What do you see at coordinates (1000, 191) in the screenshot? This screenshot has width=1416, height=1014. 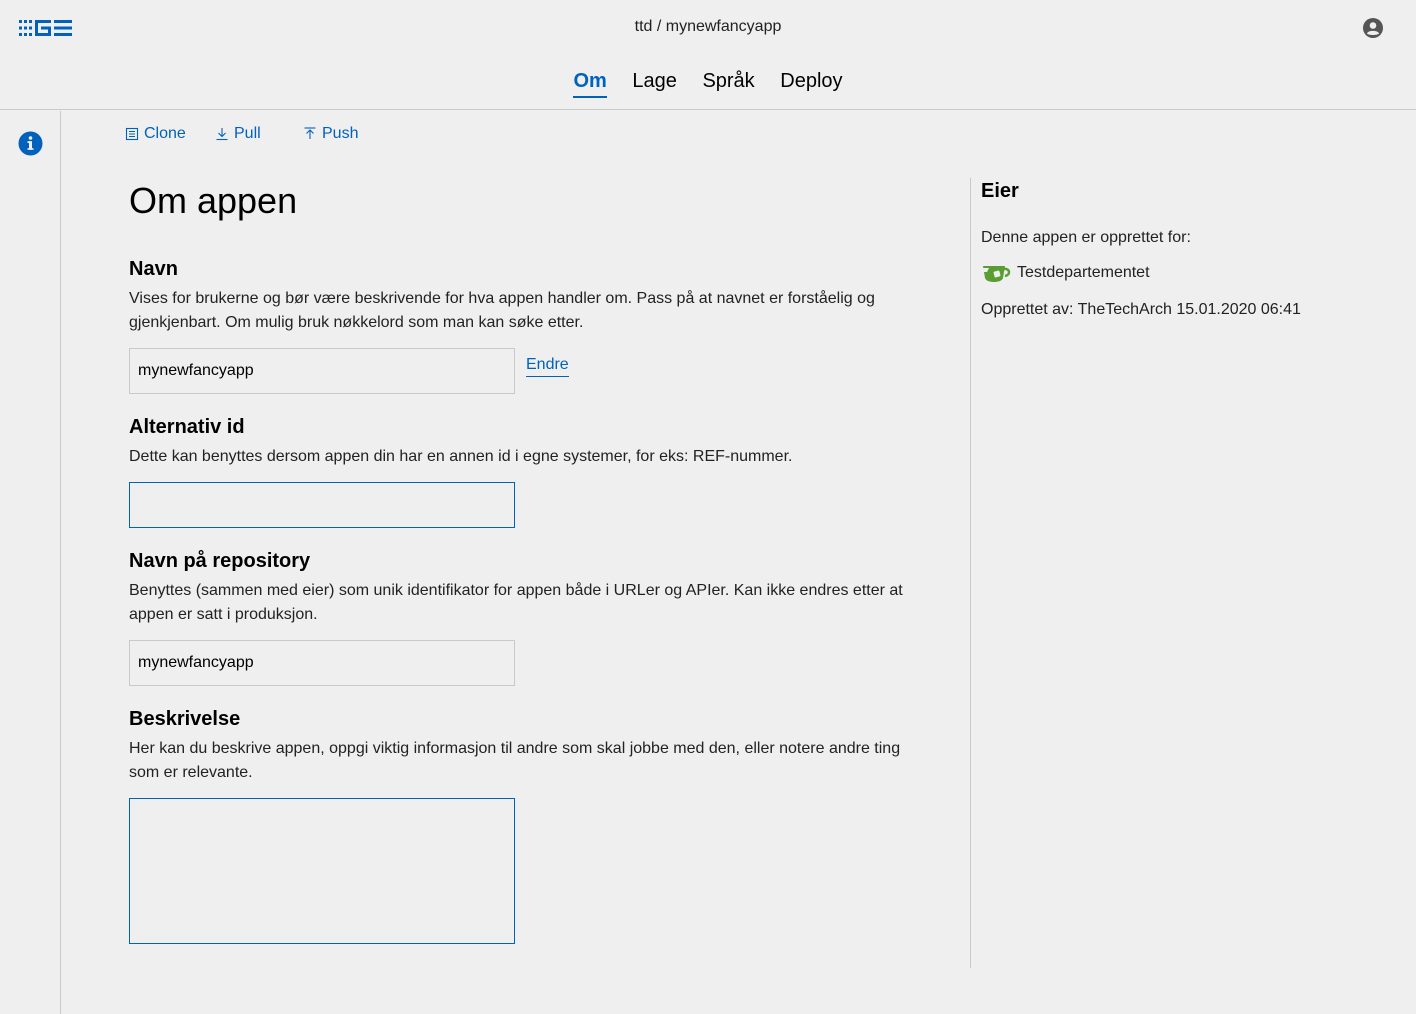 I see `owner-title: Eier` at bounding box center [1000, 191].